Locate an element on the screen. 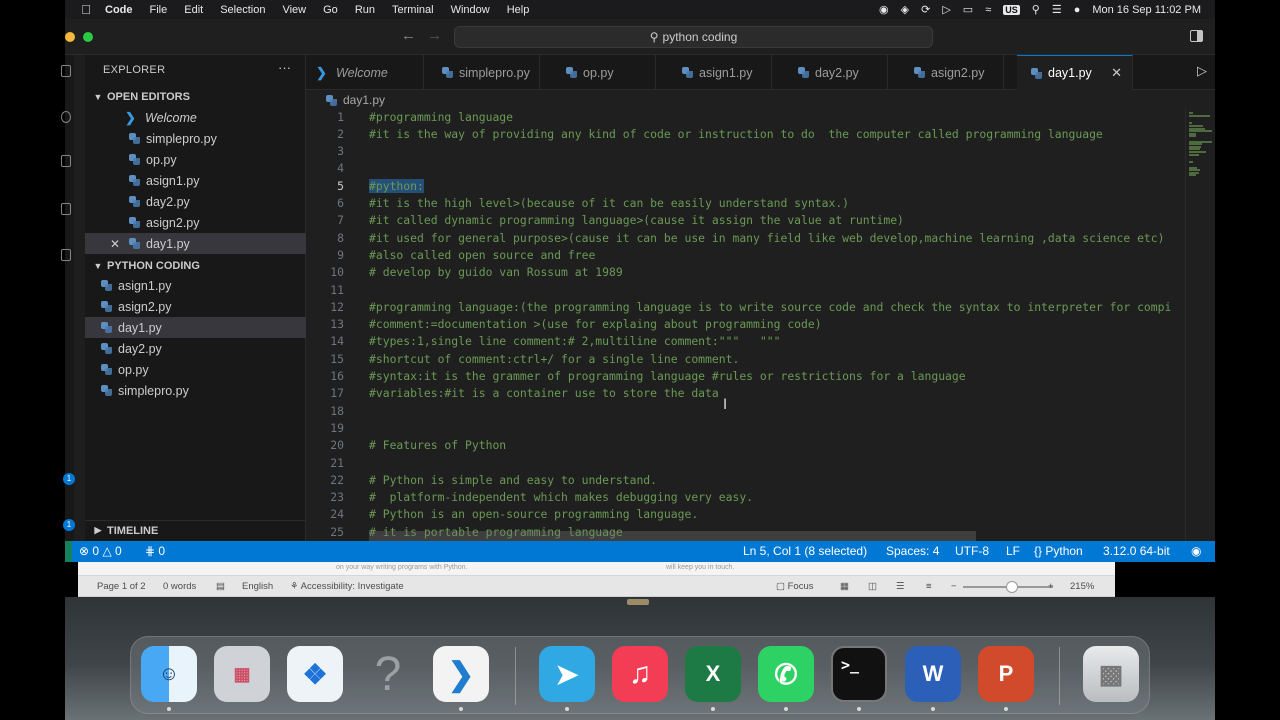 The image size is (1280, 720). remote-indicator is located at coordinates (68, 551).